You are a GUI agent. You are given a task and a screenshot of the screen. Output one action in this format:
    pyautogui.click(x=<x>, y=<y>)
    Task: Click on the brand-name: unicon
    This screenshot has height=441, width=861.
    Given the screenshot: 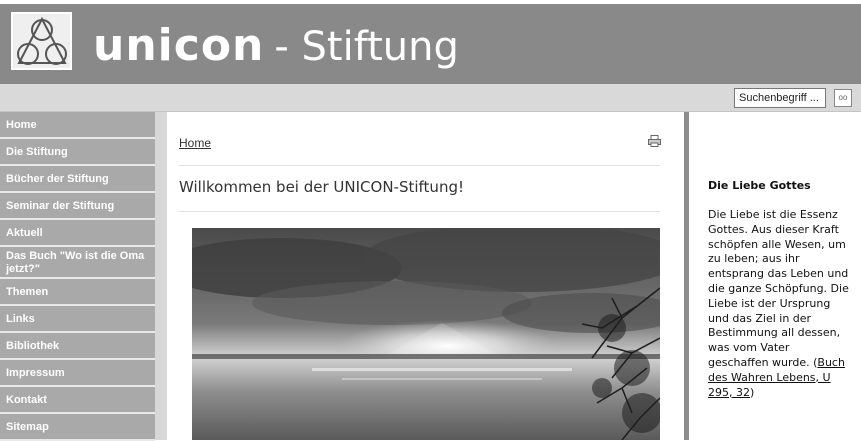 What is the action you would take?
    pyautogui.click(x=179, y=45)
    